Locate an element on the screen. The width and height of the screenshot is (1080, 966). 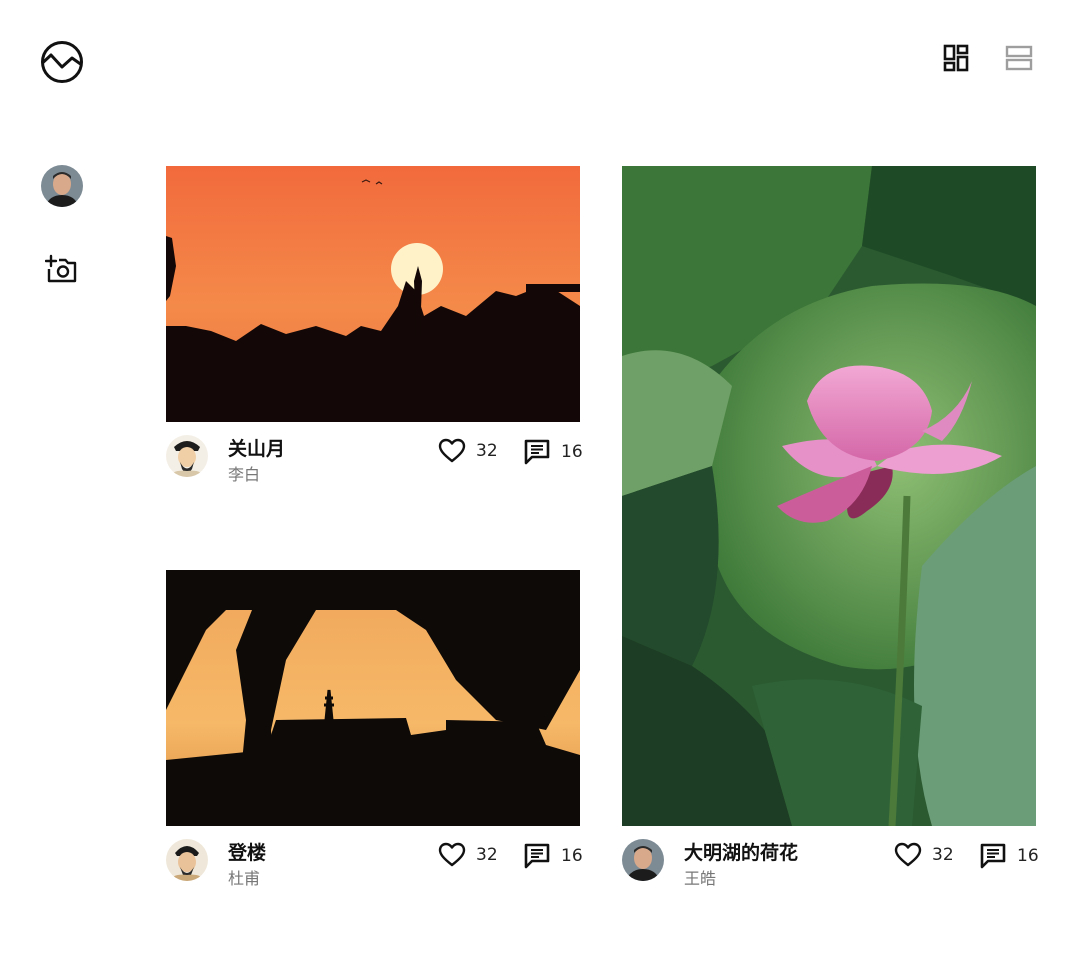
post-photo-pagoda is located at coordinates (373, 698).